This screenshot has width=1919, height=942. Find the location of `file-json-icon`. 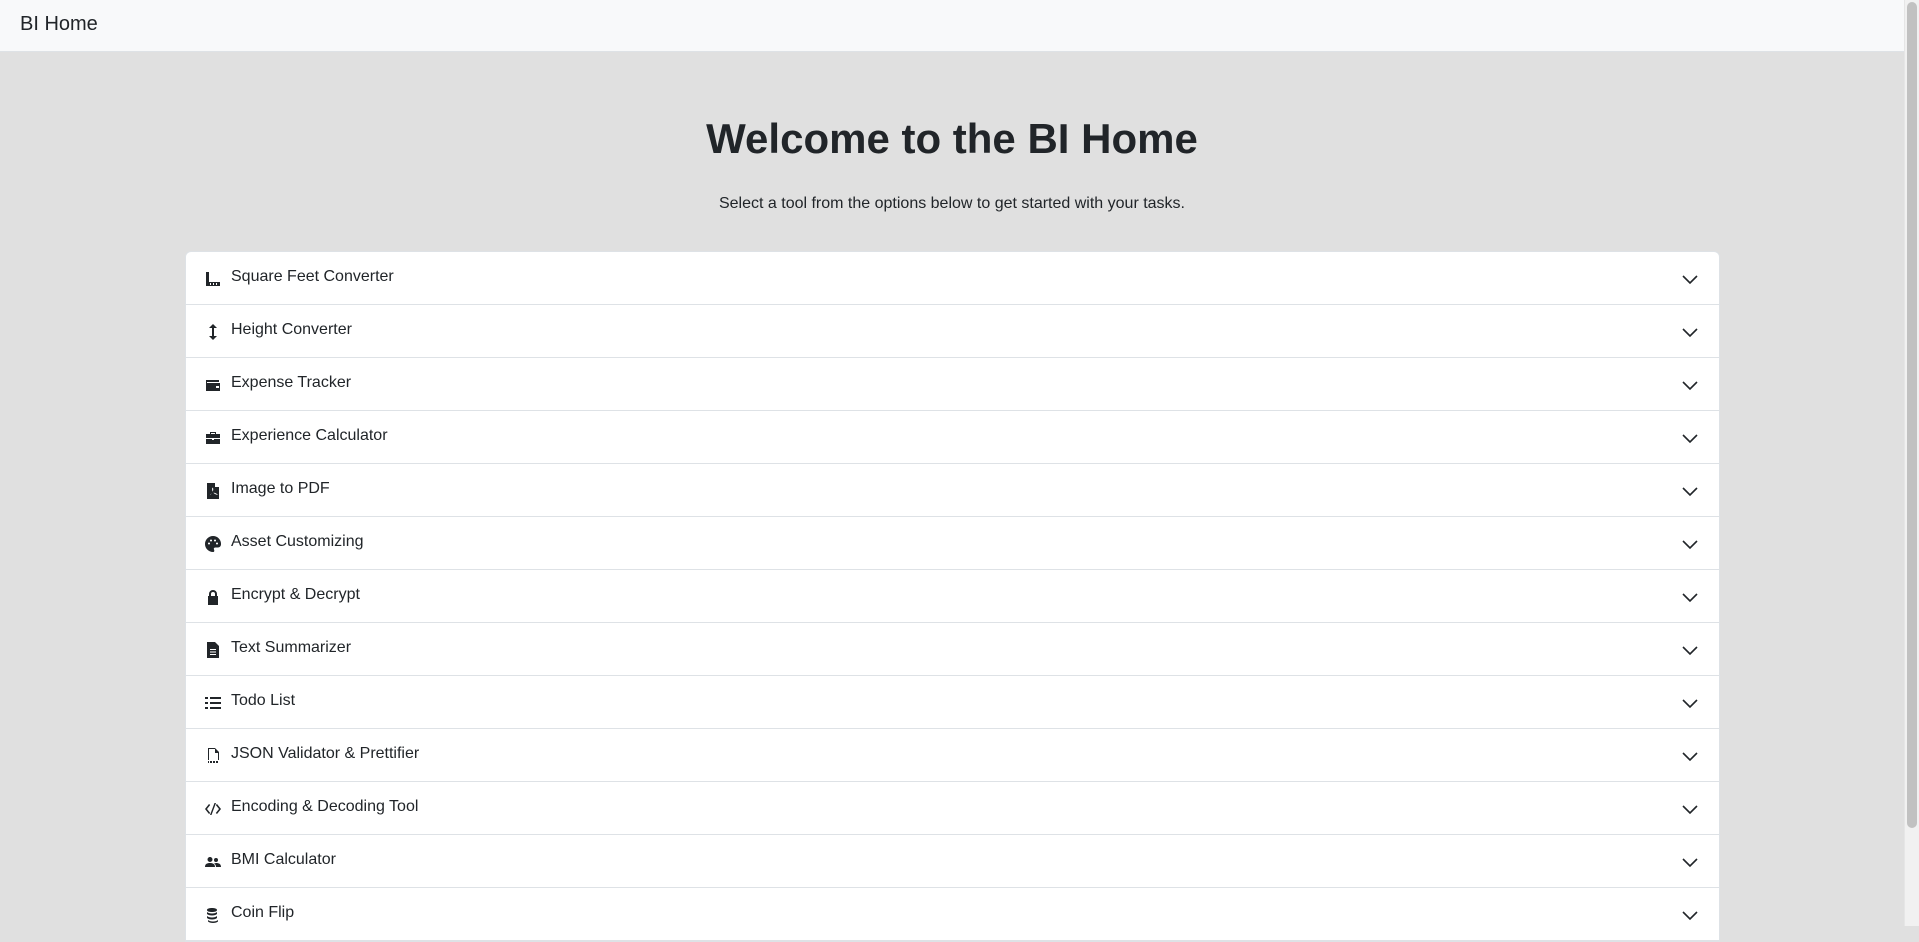

file-json-icon is located at coordinates (213, 756).